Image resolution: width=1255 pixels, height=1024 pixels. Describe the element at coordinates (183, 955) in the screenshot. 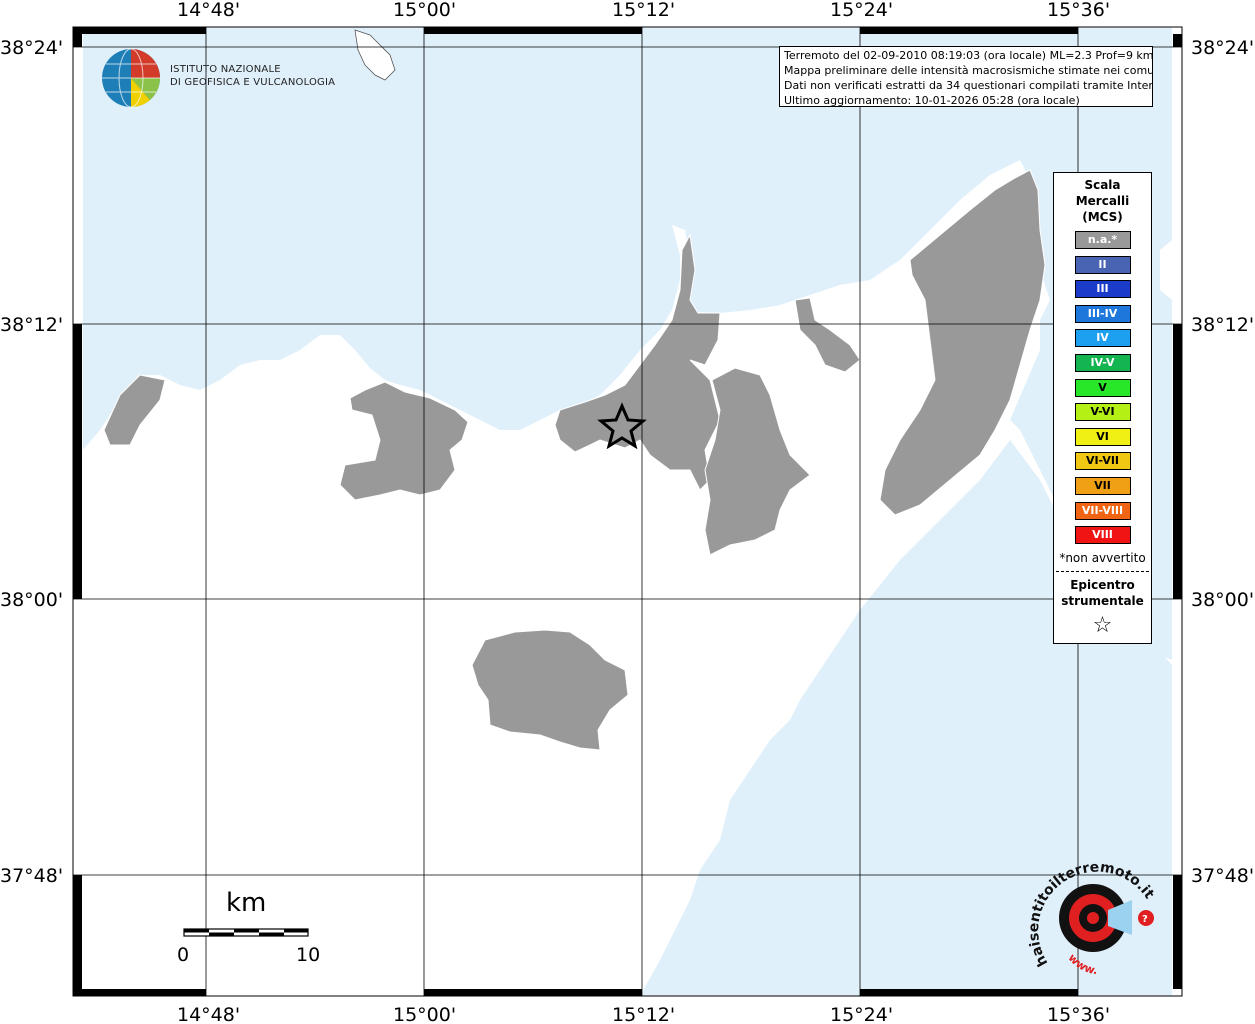

I see `scale-bar-tick-start: 0` at that location.